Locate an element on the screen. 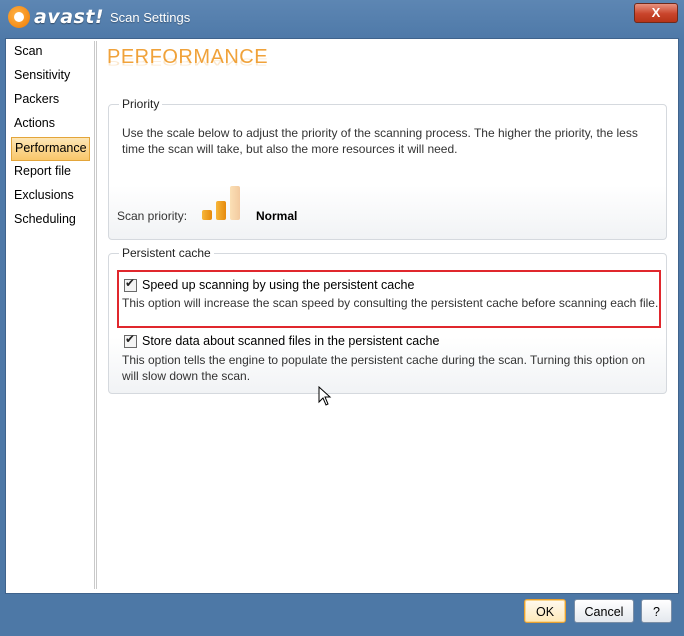 The image size is (684, 636). avast-logo-icon is located at coordinates (19, 17).